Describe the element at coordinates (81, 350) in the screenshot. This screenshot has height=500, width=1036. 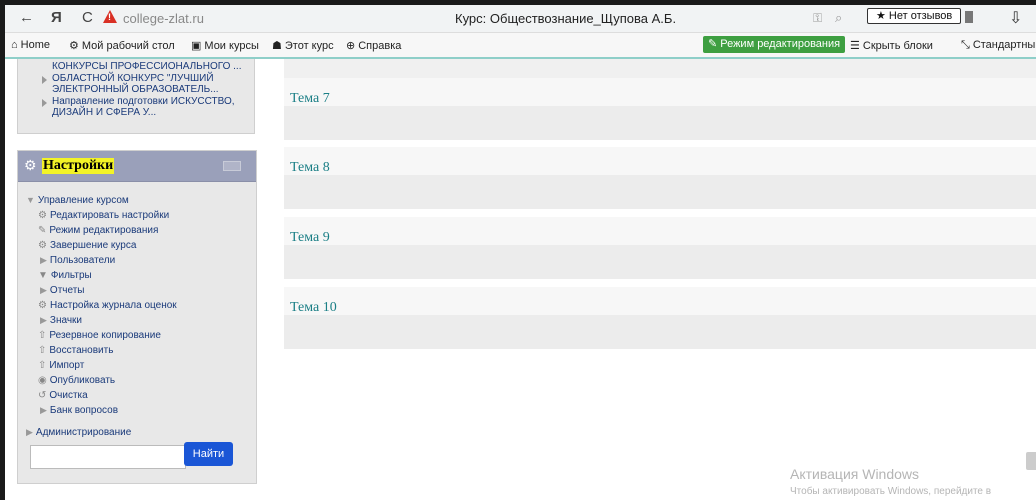
I see `settings-item-label: Восстановить` at that location.